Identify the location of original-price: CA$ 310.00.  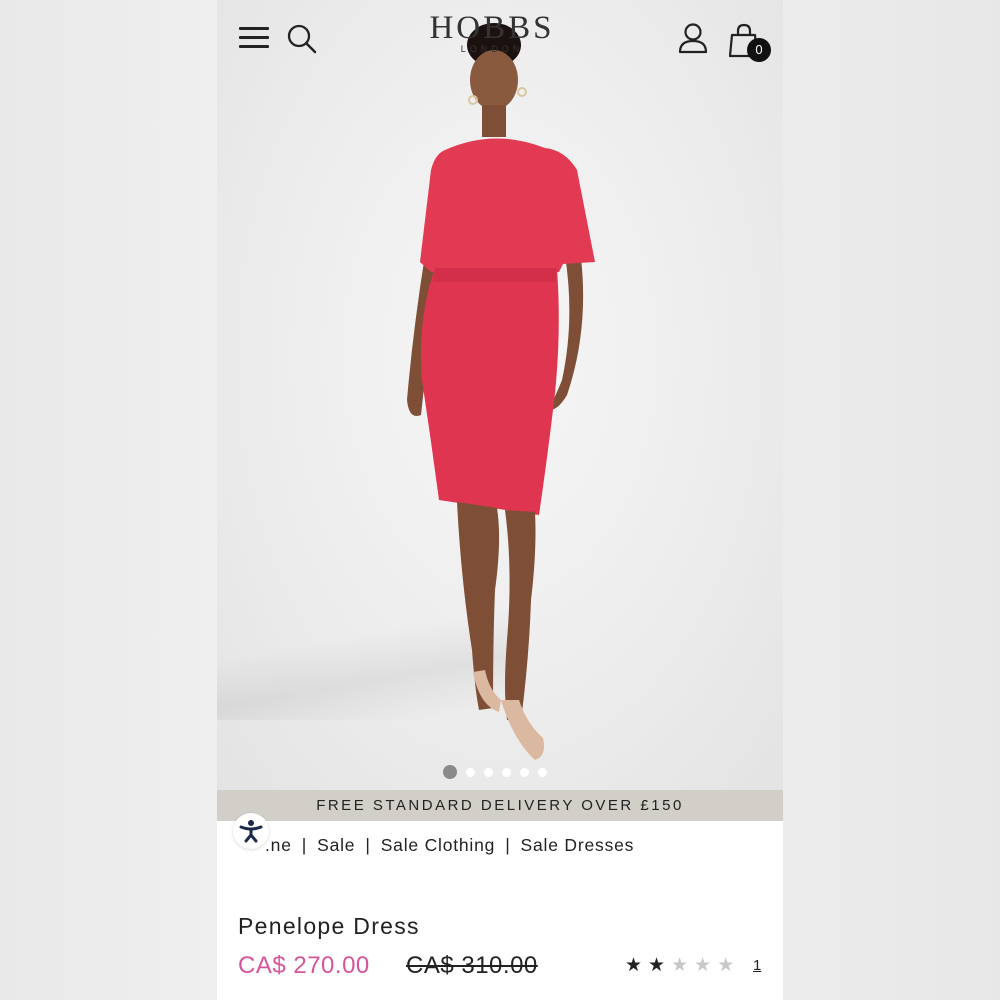
(472, 965).